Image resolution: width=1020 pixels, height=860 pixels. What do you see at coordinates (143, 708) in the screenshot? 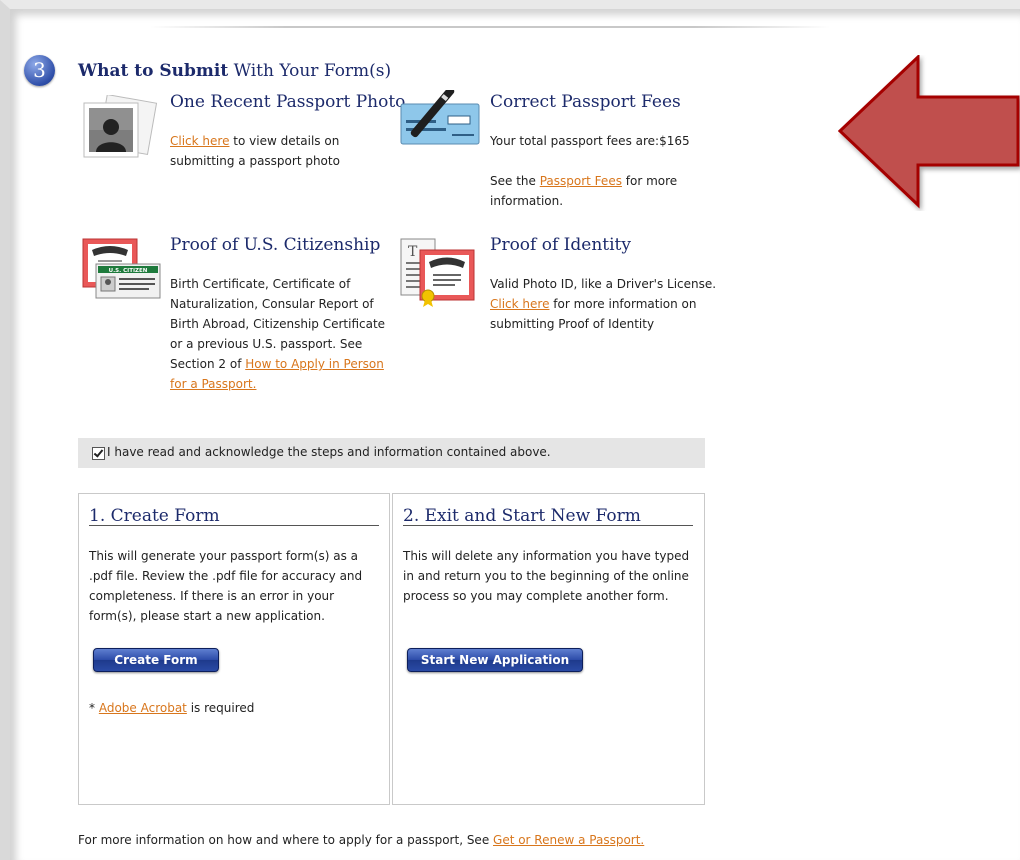
I see `adobe-acrobat-link: Adobe Acrobat` at bounding box center [143, 708].